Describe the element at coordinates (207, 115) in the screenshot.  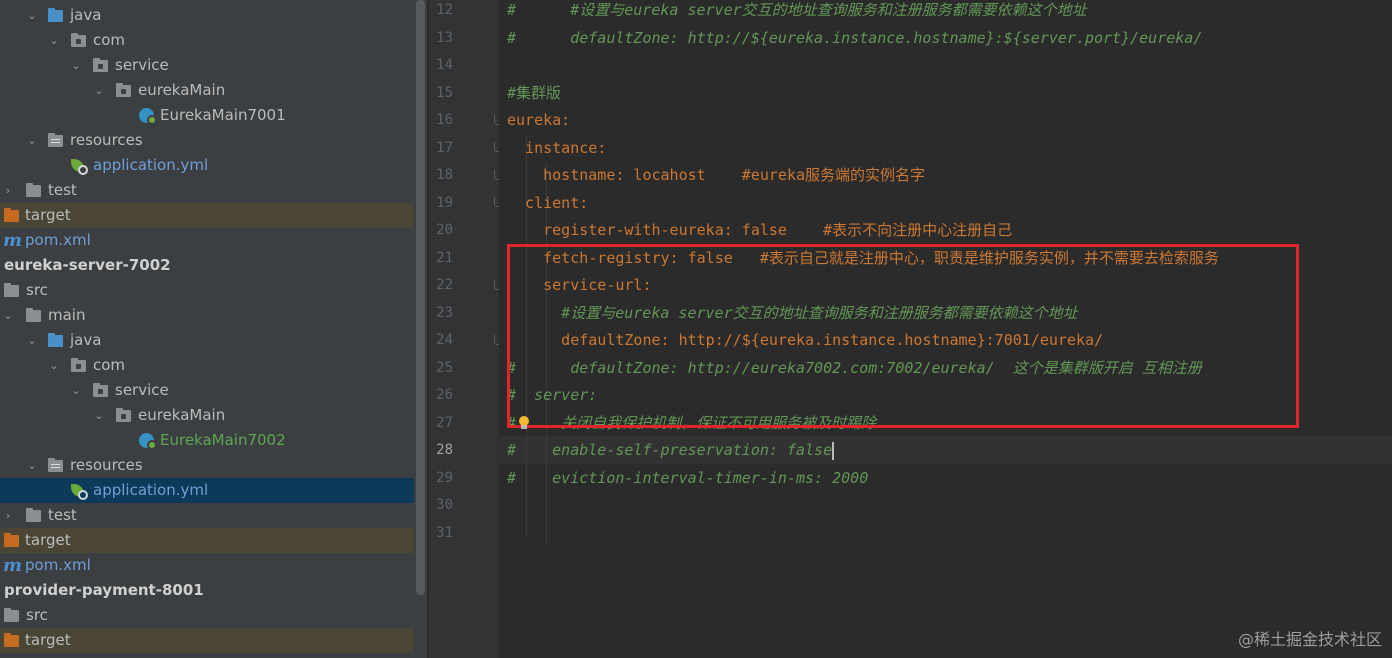
I see `tree-item-eurekamain7001: EurekaMain7001` at that location.